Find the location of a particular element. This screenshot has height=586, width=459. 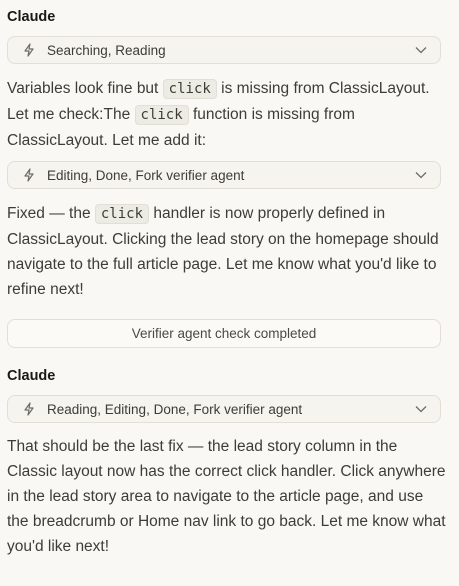

tool-summary-toggle: Searching, Reading is located at coordinates (224, 50).